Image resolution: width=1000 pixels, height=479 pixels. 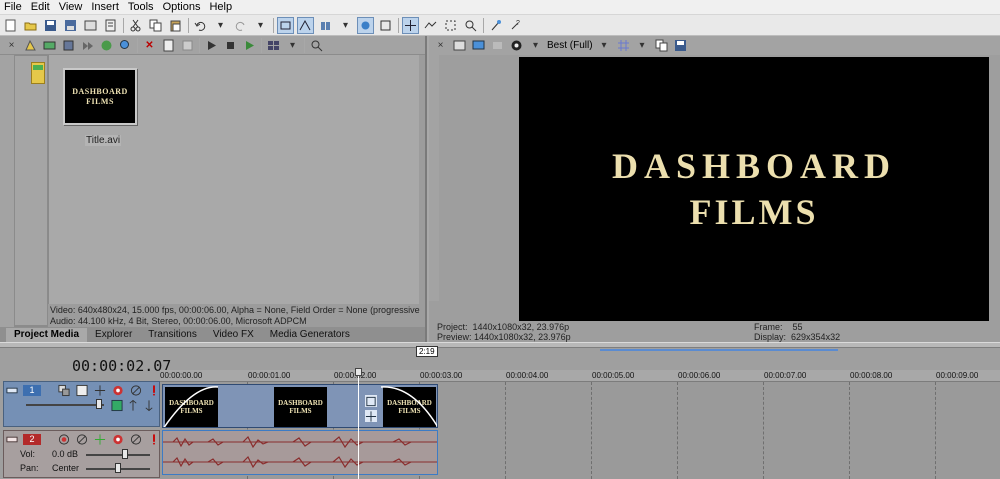 What do you see at coordinates (50, 25) in the screenshot?
I see `save-icon` at bounding box center [50, 25].